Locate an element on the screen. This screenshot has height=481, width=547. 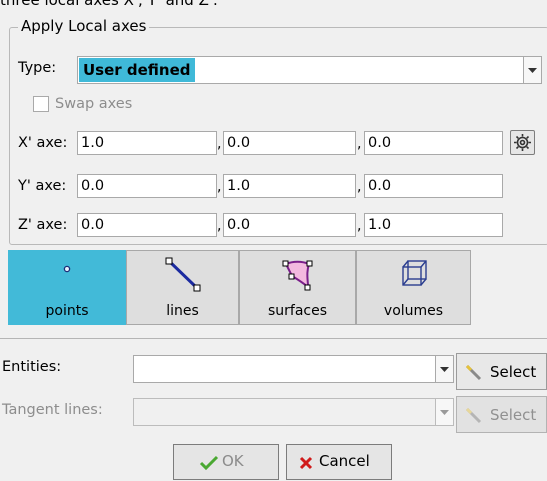
tangent-select-button: Select is located at coordinates (501, 414).